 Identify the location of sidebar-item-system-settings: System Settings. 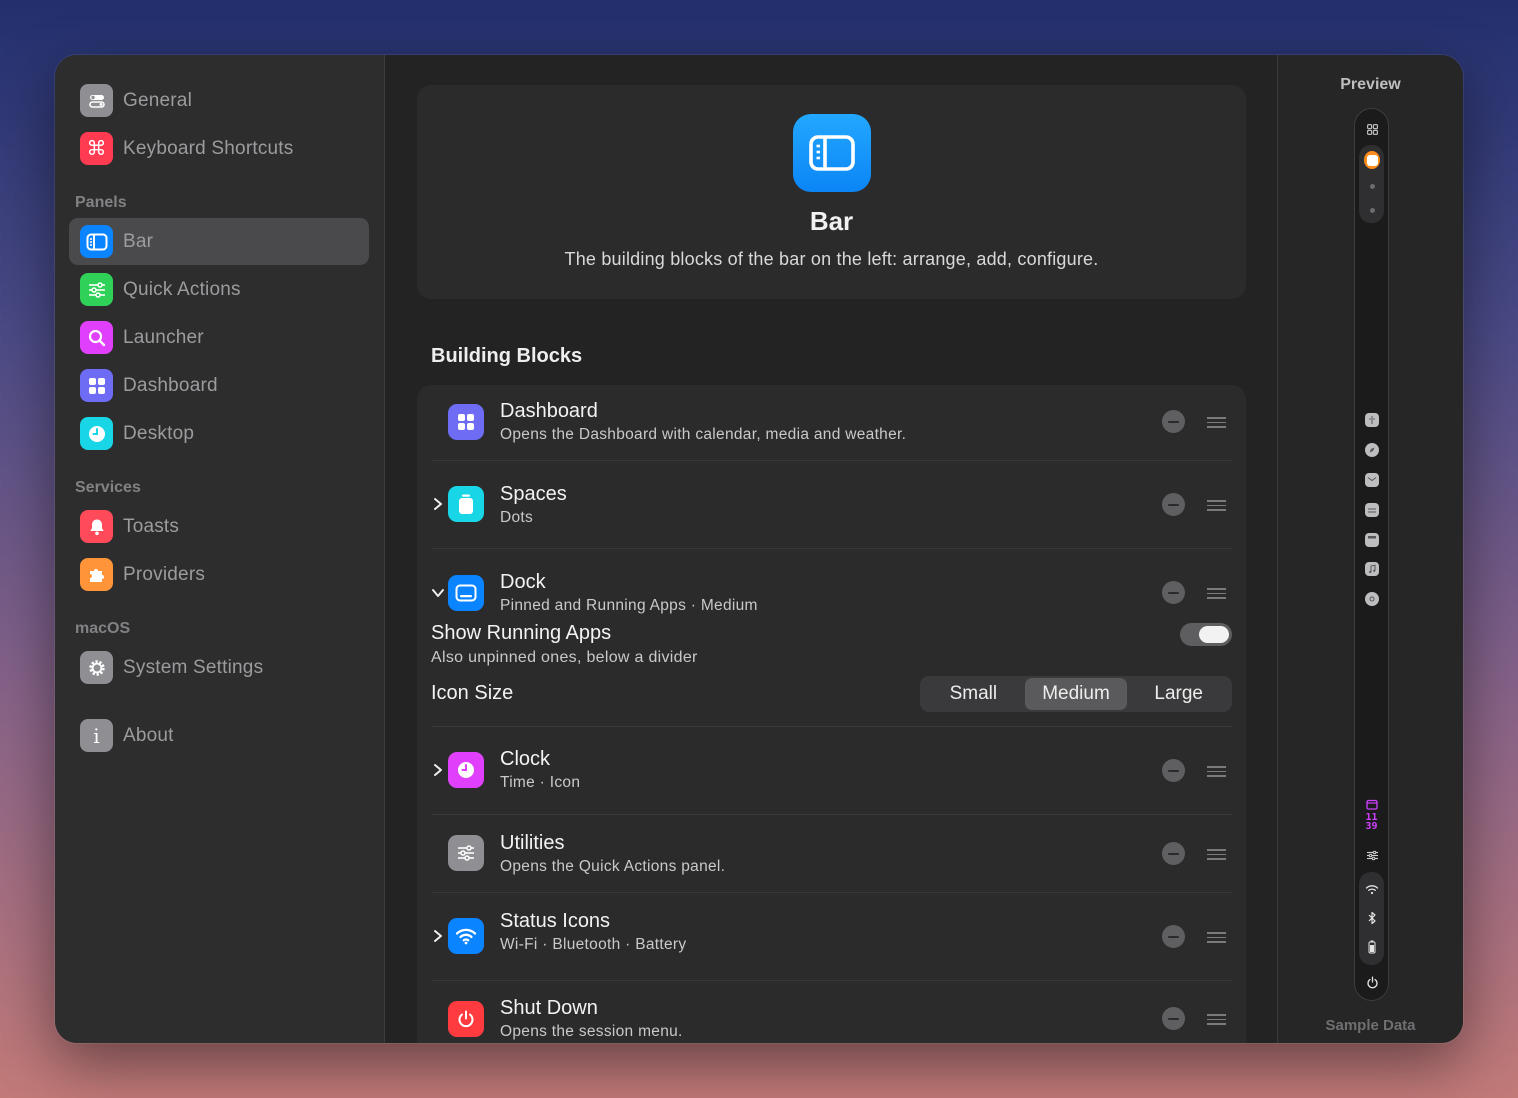
(219, 667).